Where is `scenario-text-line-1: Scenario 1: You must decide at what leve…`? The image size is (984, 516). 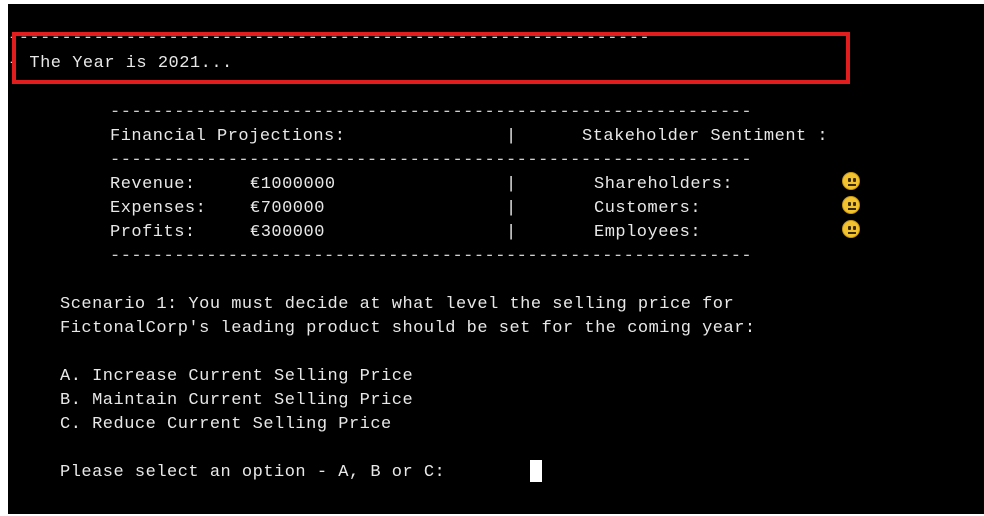 scenario-text-line-1: Scenario 1: You must decide at what leve… is located at coordinates (397, 304).